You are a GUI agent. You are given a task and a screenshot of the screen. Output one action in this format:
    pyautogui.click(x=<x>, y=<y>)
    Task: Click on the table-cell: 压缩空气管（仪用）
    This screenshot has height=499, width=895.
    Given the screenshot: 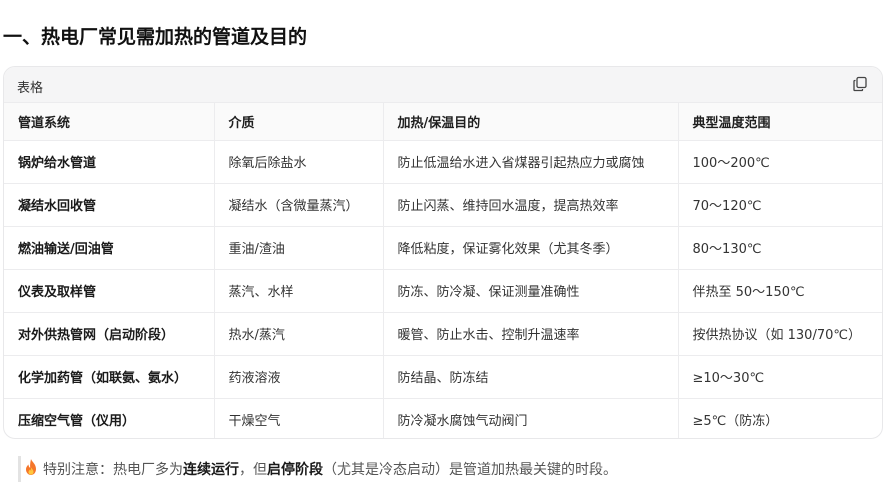 What is the action you would take?
    pyautogui.click(x=109, y=418)
    